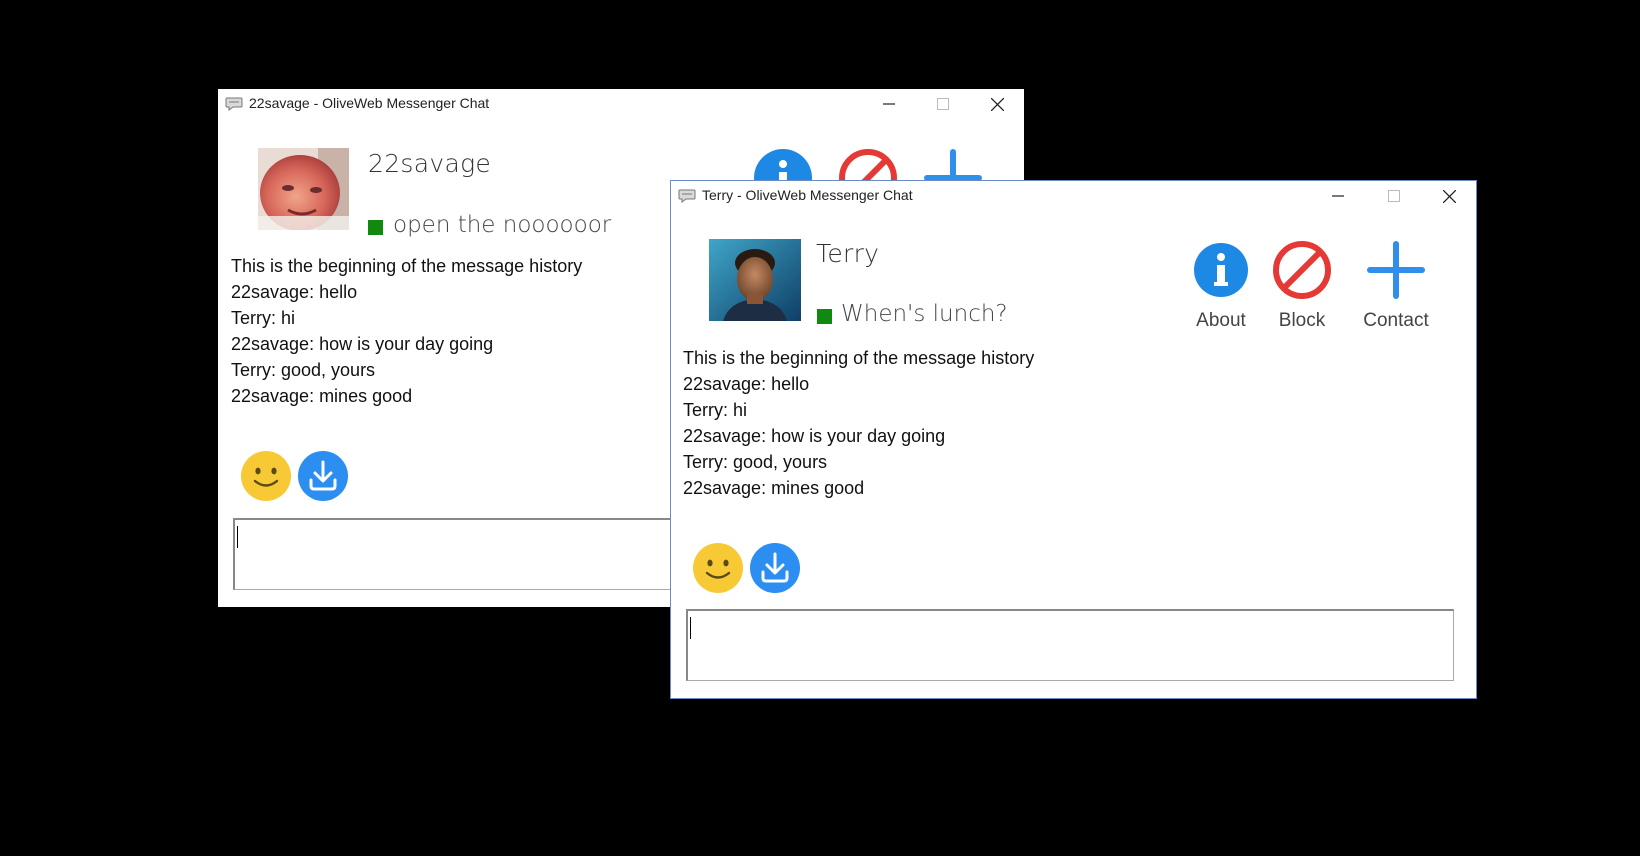 The width and height of the screenshot is (1640, 856). I want to click on contact-name: 22savage, so click(430, 163).